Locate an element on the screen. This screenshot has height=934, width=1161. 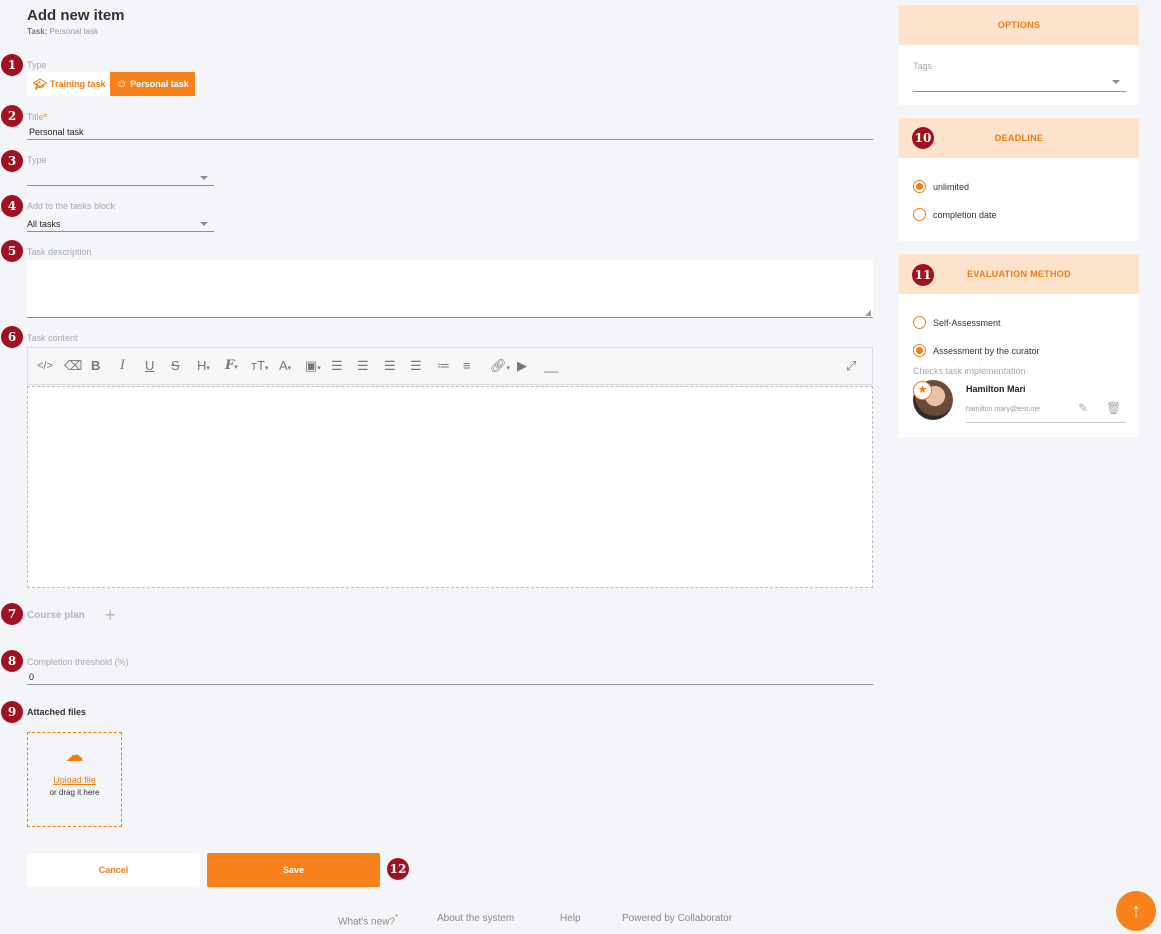
tags-dropdown is located at coordinates (1019, 82).